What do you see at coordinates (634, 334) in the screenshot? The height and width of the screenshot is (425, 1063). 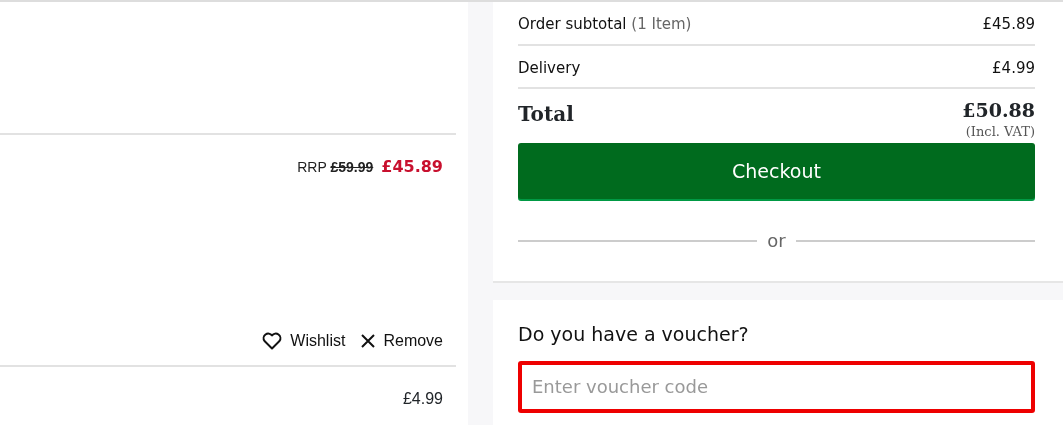 I see `voucher-heading: Do you have a voucher?` at bounding box center [634, 334].